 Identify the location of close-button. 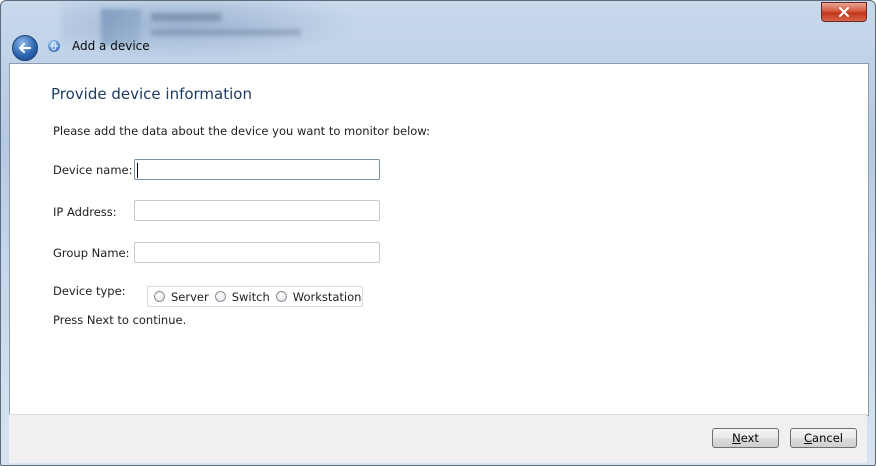
(844, 12).